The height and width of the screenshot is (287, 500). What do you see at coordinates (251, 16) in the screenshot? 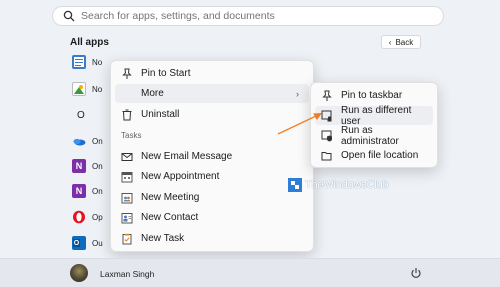
I see `search-input` at bounding box center [251, 16].